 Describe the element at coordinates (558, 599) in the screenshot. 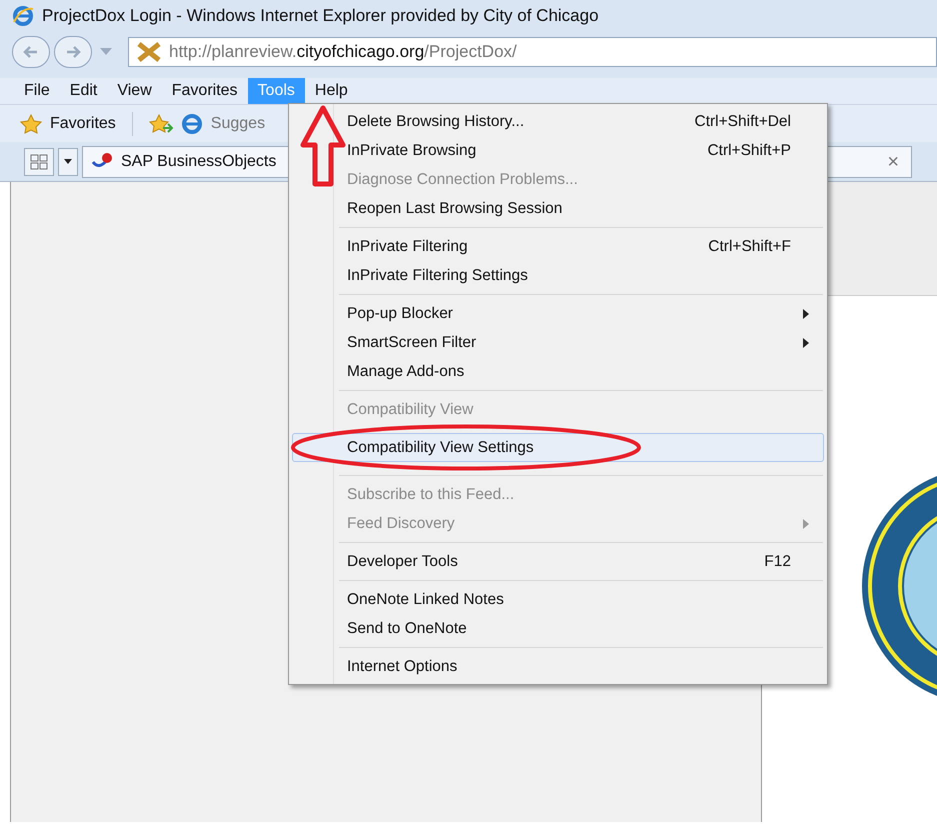

I see `menu-item: OneNote Linked Notes` at that location.